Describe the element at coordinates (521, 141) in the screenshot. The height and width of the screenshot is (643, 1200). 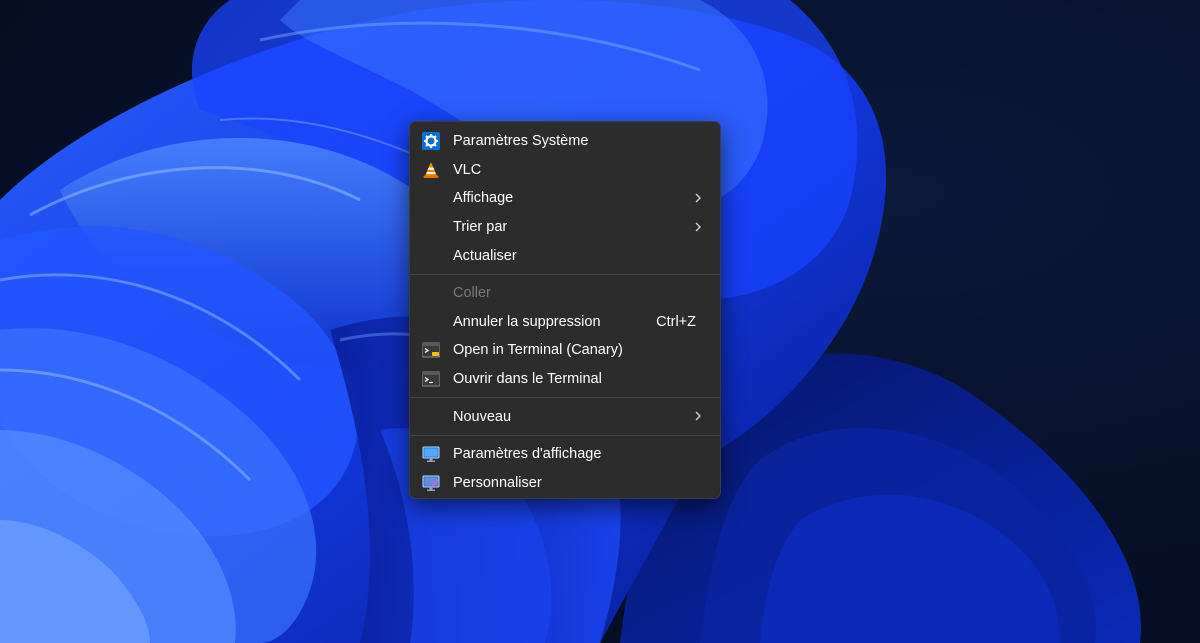
I see `menu-item-label: Paramètres Système` at that location.